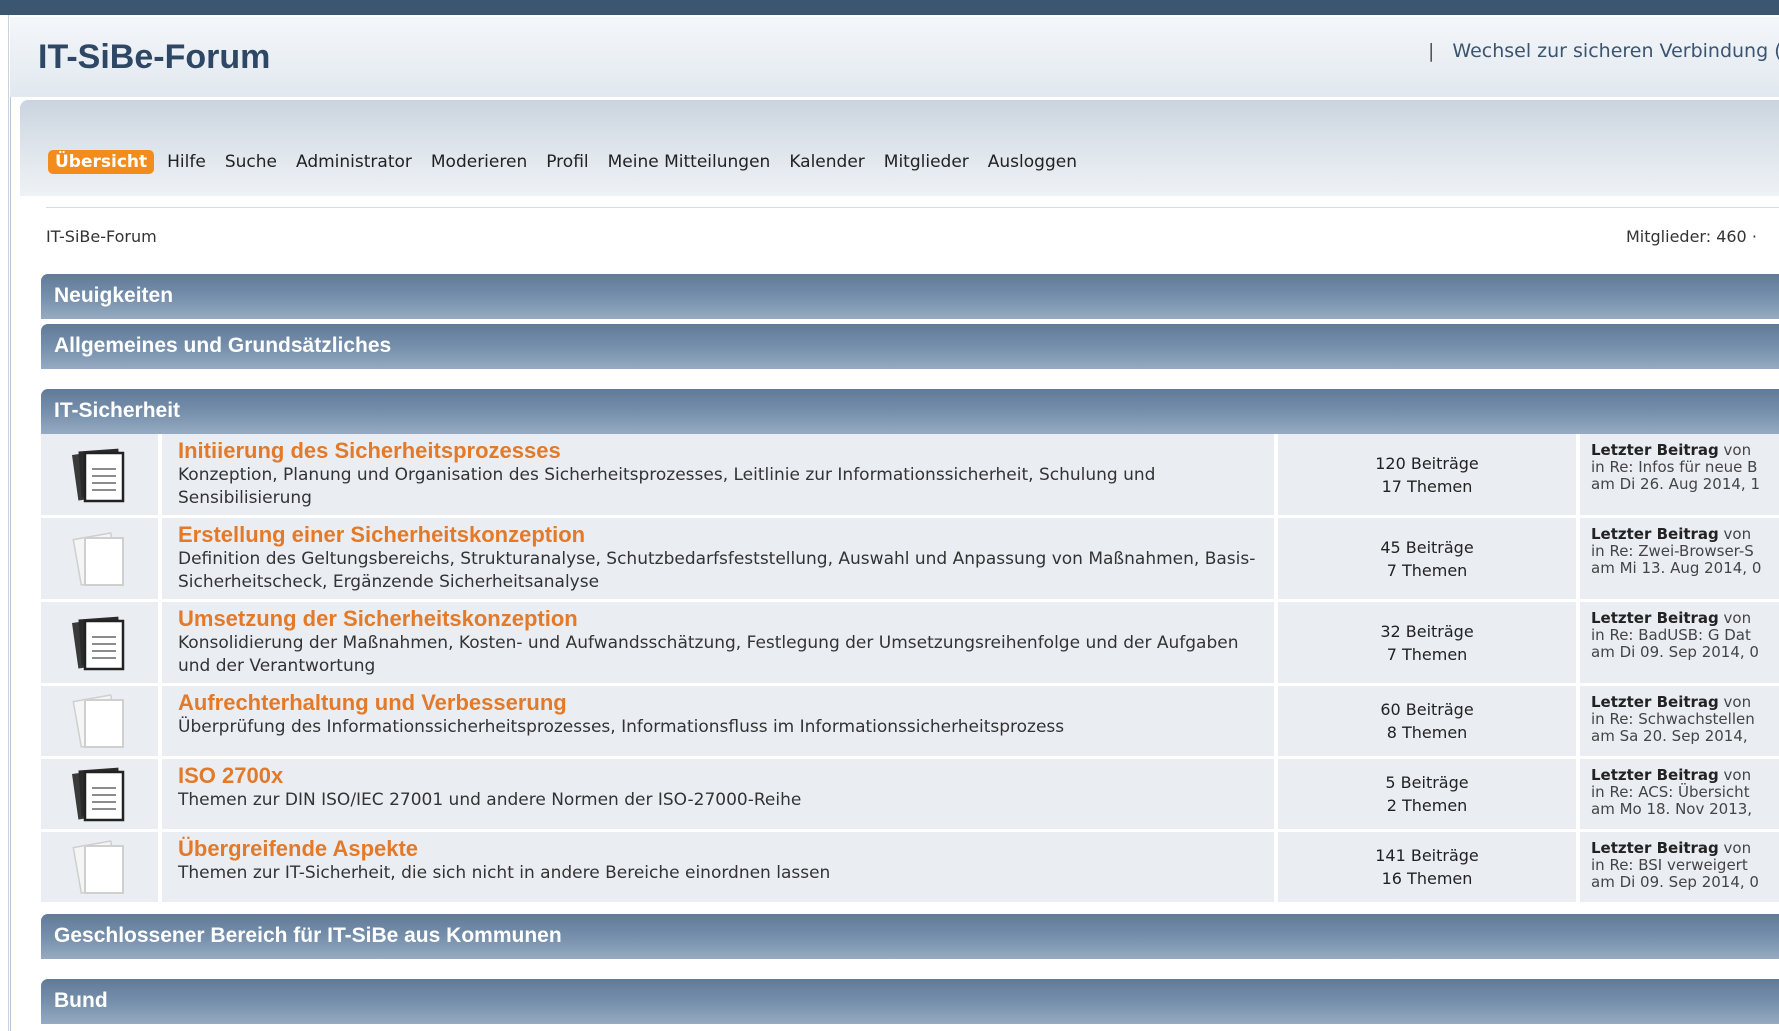 The height and width of the screenshot is (1031, 1779). I want to click on board-title-link: Umsetzung der Sicherheitskonzeption, so click(718, 619).